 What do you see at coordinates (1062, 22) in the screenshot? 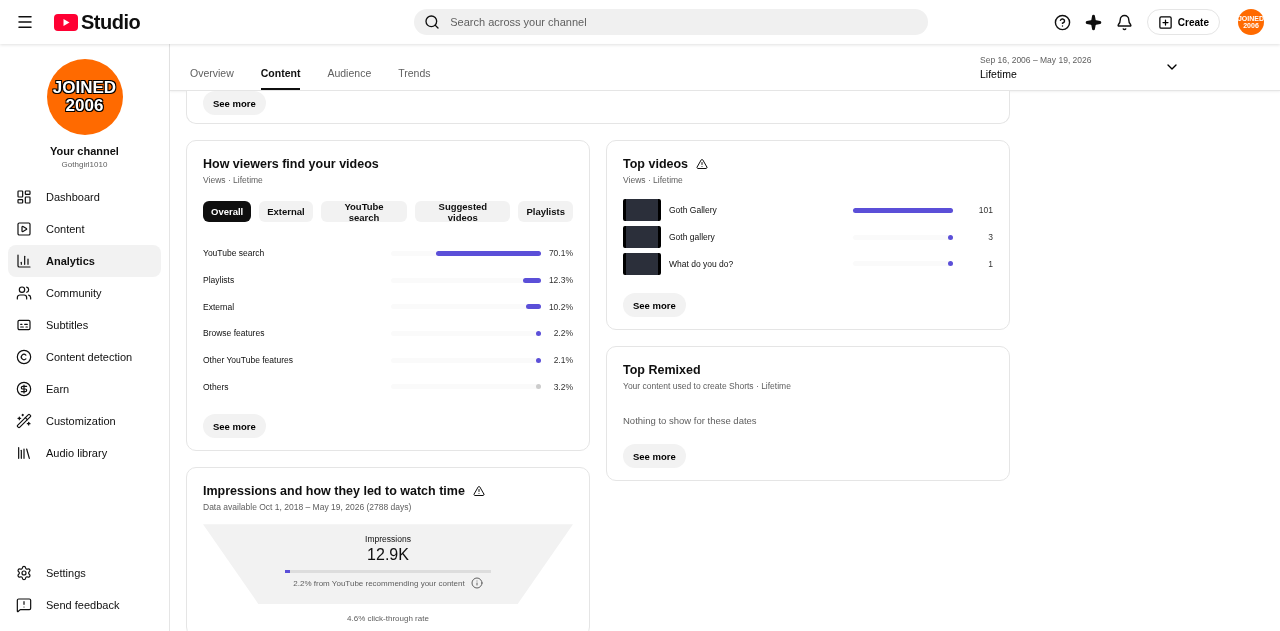
I see `help-button` at bounding box center [1062, 22].